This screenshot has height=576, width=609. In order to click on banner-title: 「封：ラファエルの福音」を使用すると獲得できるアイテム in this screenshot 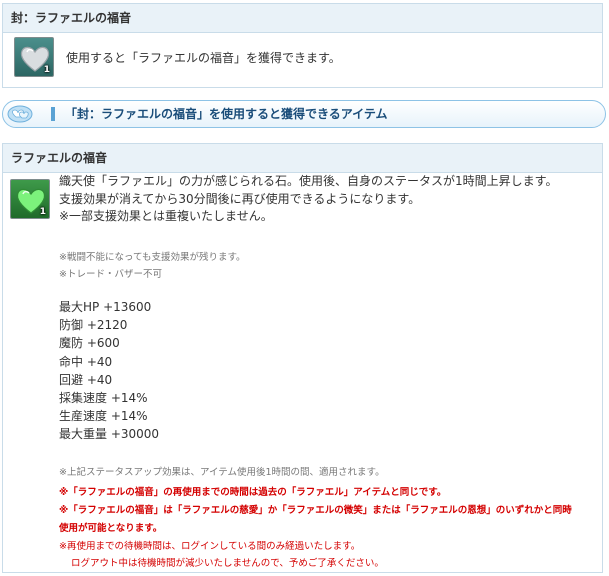, I will do `click(226, 114)`.